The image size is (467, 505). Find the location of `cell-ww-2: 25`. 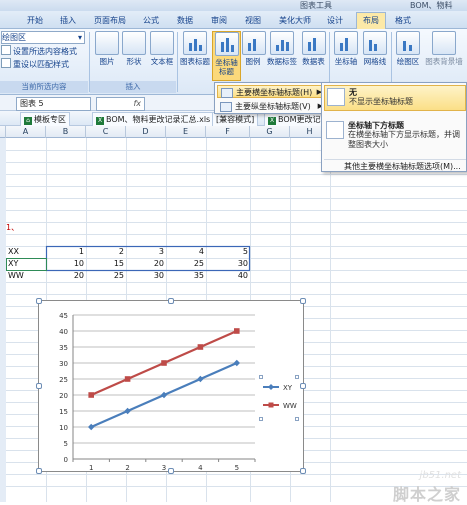

cell-ww-2: 25 is located at coordinates (105, 276).